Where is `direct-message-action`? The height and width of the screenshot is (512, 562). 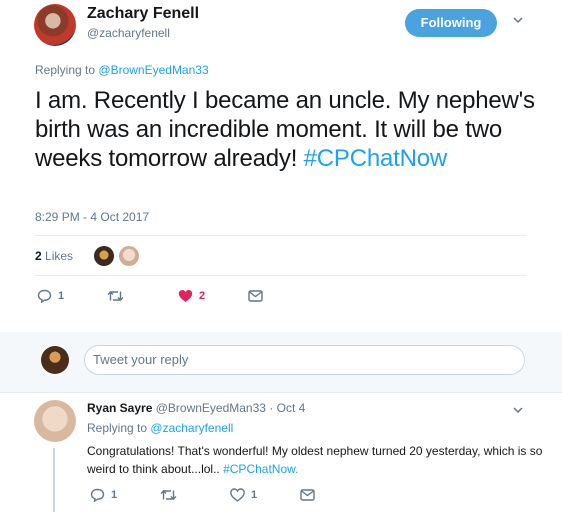
direct-message-action is located at coordinates (255, 296).